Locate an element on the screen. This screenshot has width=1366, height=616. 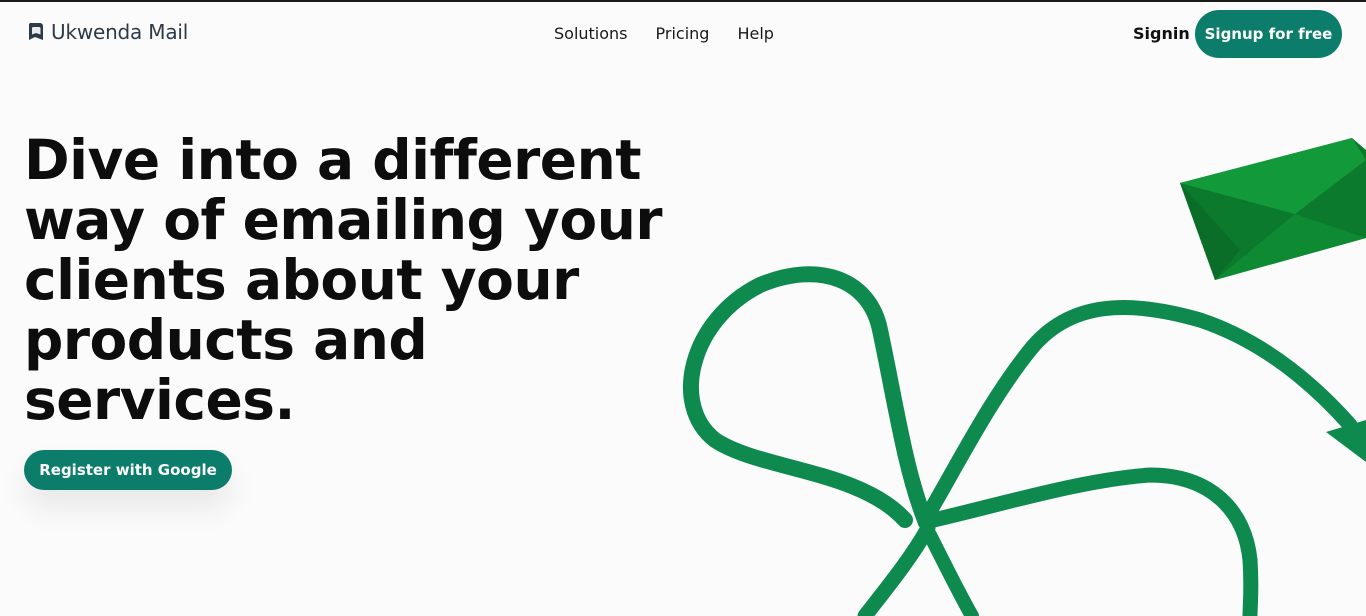
nav-item-help: Help is located at coordinates (755, 34).